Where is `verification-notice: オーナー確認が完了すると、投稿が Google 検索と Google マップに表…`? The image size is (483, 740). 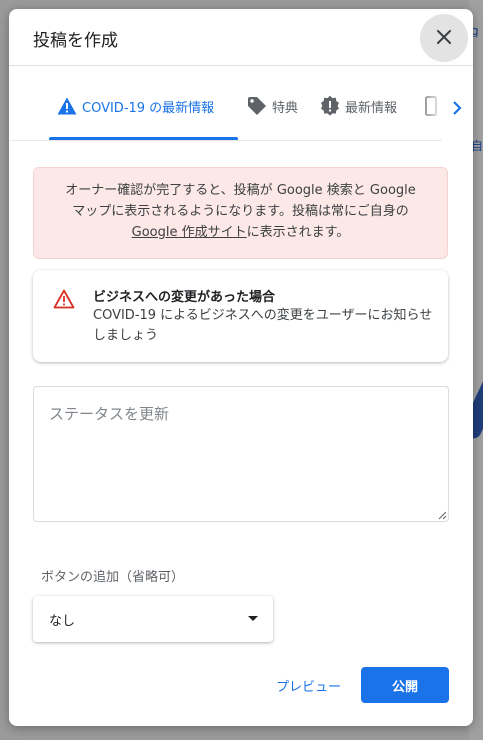
verification-notice: オーナー確認が完了すると、投稿が Google 検索と Google マップに表… is located at coordinates (240, 213).